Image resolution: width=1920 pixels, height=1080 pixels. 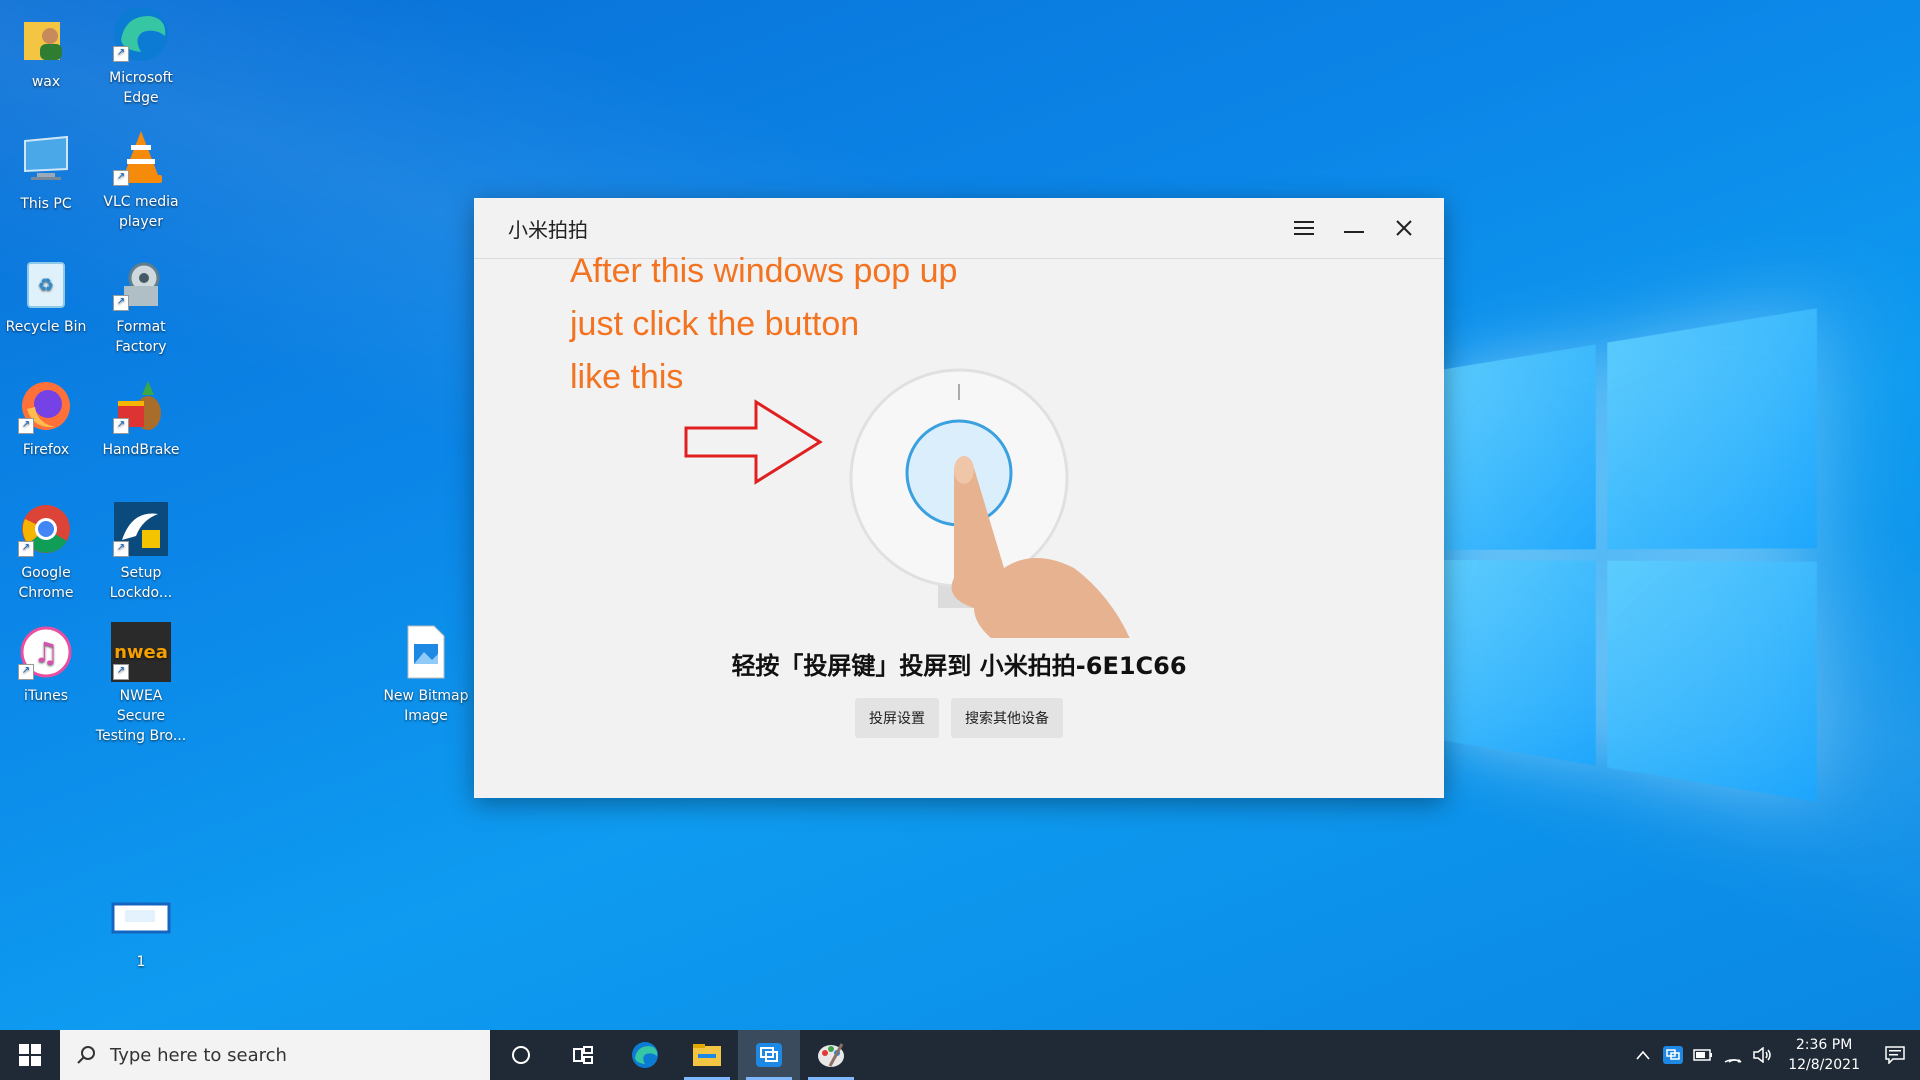 I want to click on edge-icon, so click(x=645, y=1055).